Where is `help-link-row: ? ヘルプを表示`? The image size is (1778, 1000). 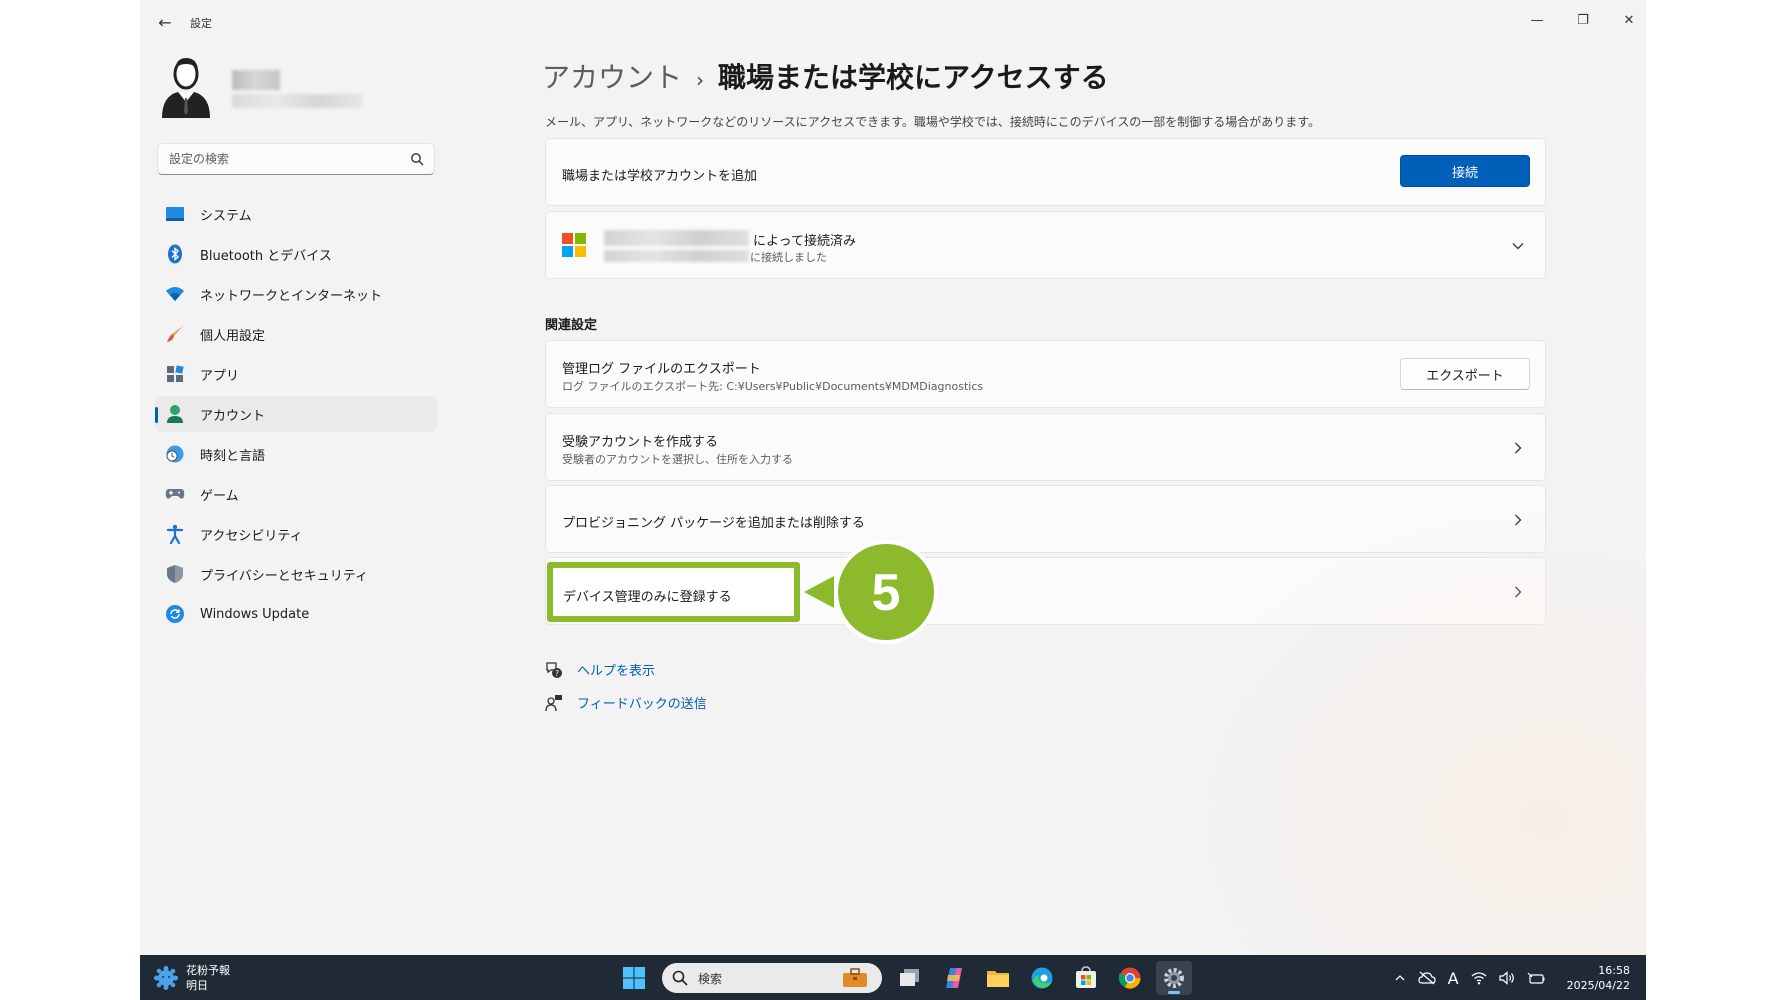 help-link-row: ? ヘルプを表示 is located at coordinates (600, 669).